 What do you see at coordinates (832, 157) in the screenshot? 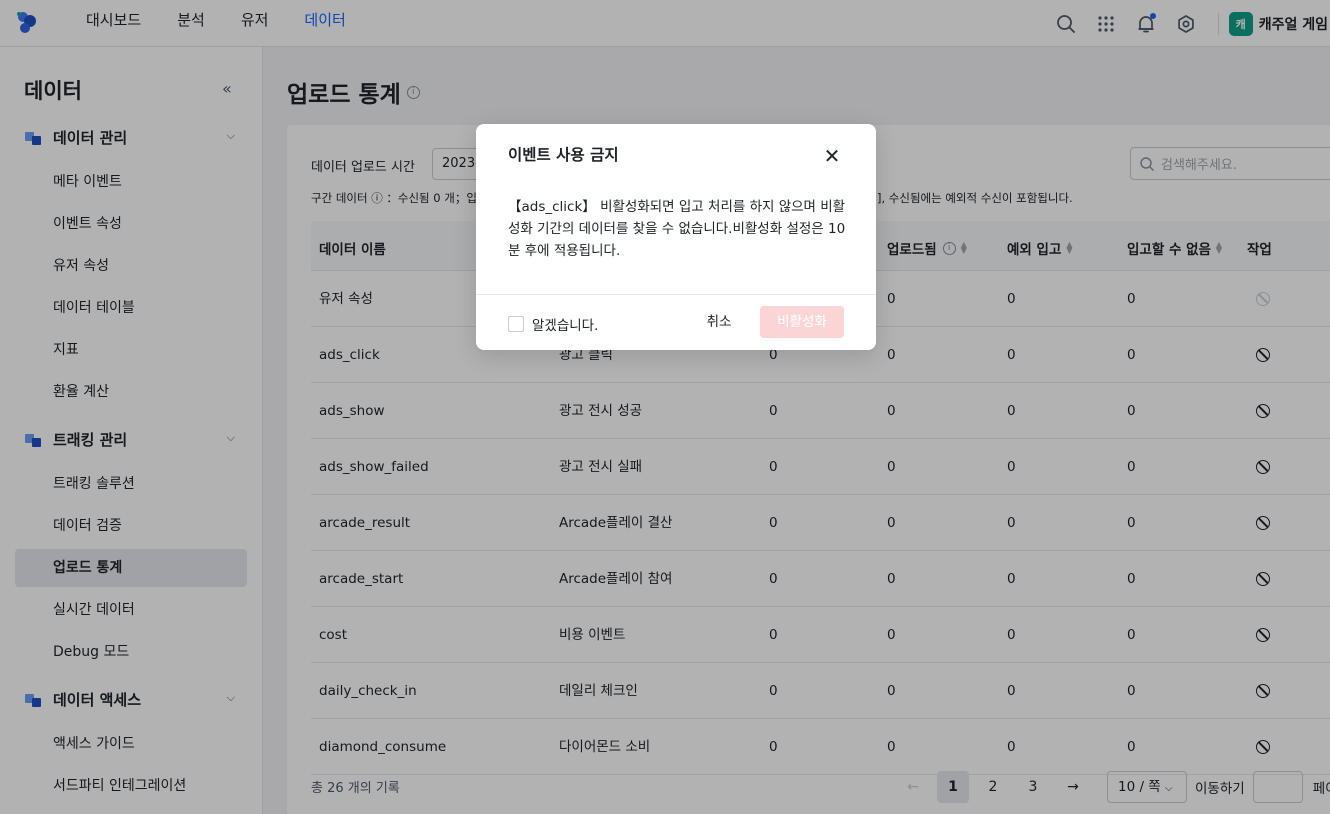
I see `close-icon: ✕` at bounding box center [832, 157].